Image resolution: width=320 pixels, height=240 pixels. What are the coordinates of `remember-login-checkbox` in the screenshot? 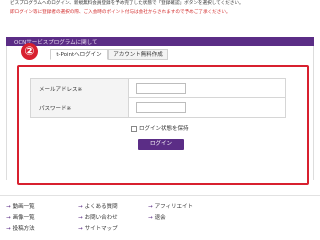 It's located at (134, 129).